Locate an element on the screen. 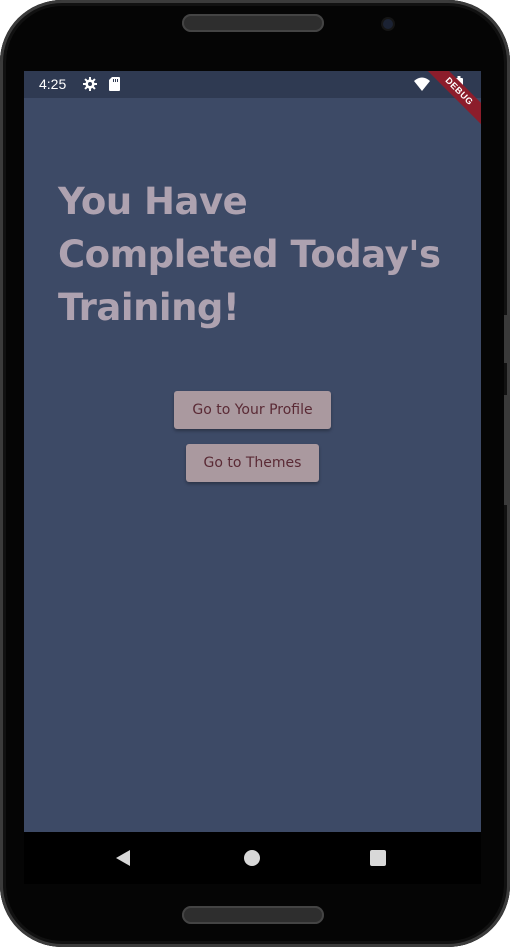 This screenshot has height=947, width=510. bottom-speaker is located at coordinates (253, 915).